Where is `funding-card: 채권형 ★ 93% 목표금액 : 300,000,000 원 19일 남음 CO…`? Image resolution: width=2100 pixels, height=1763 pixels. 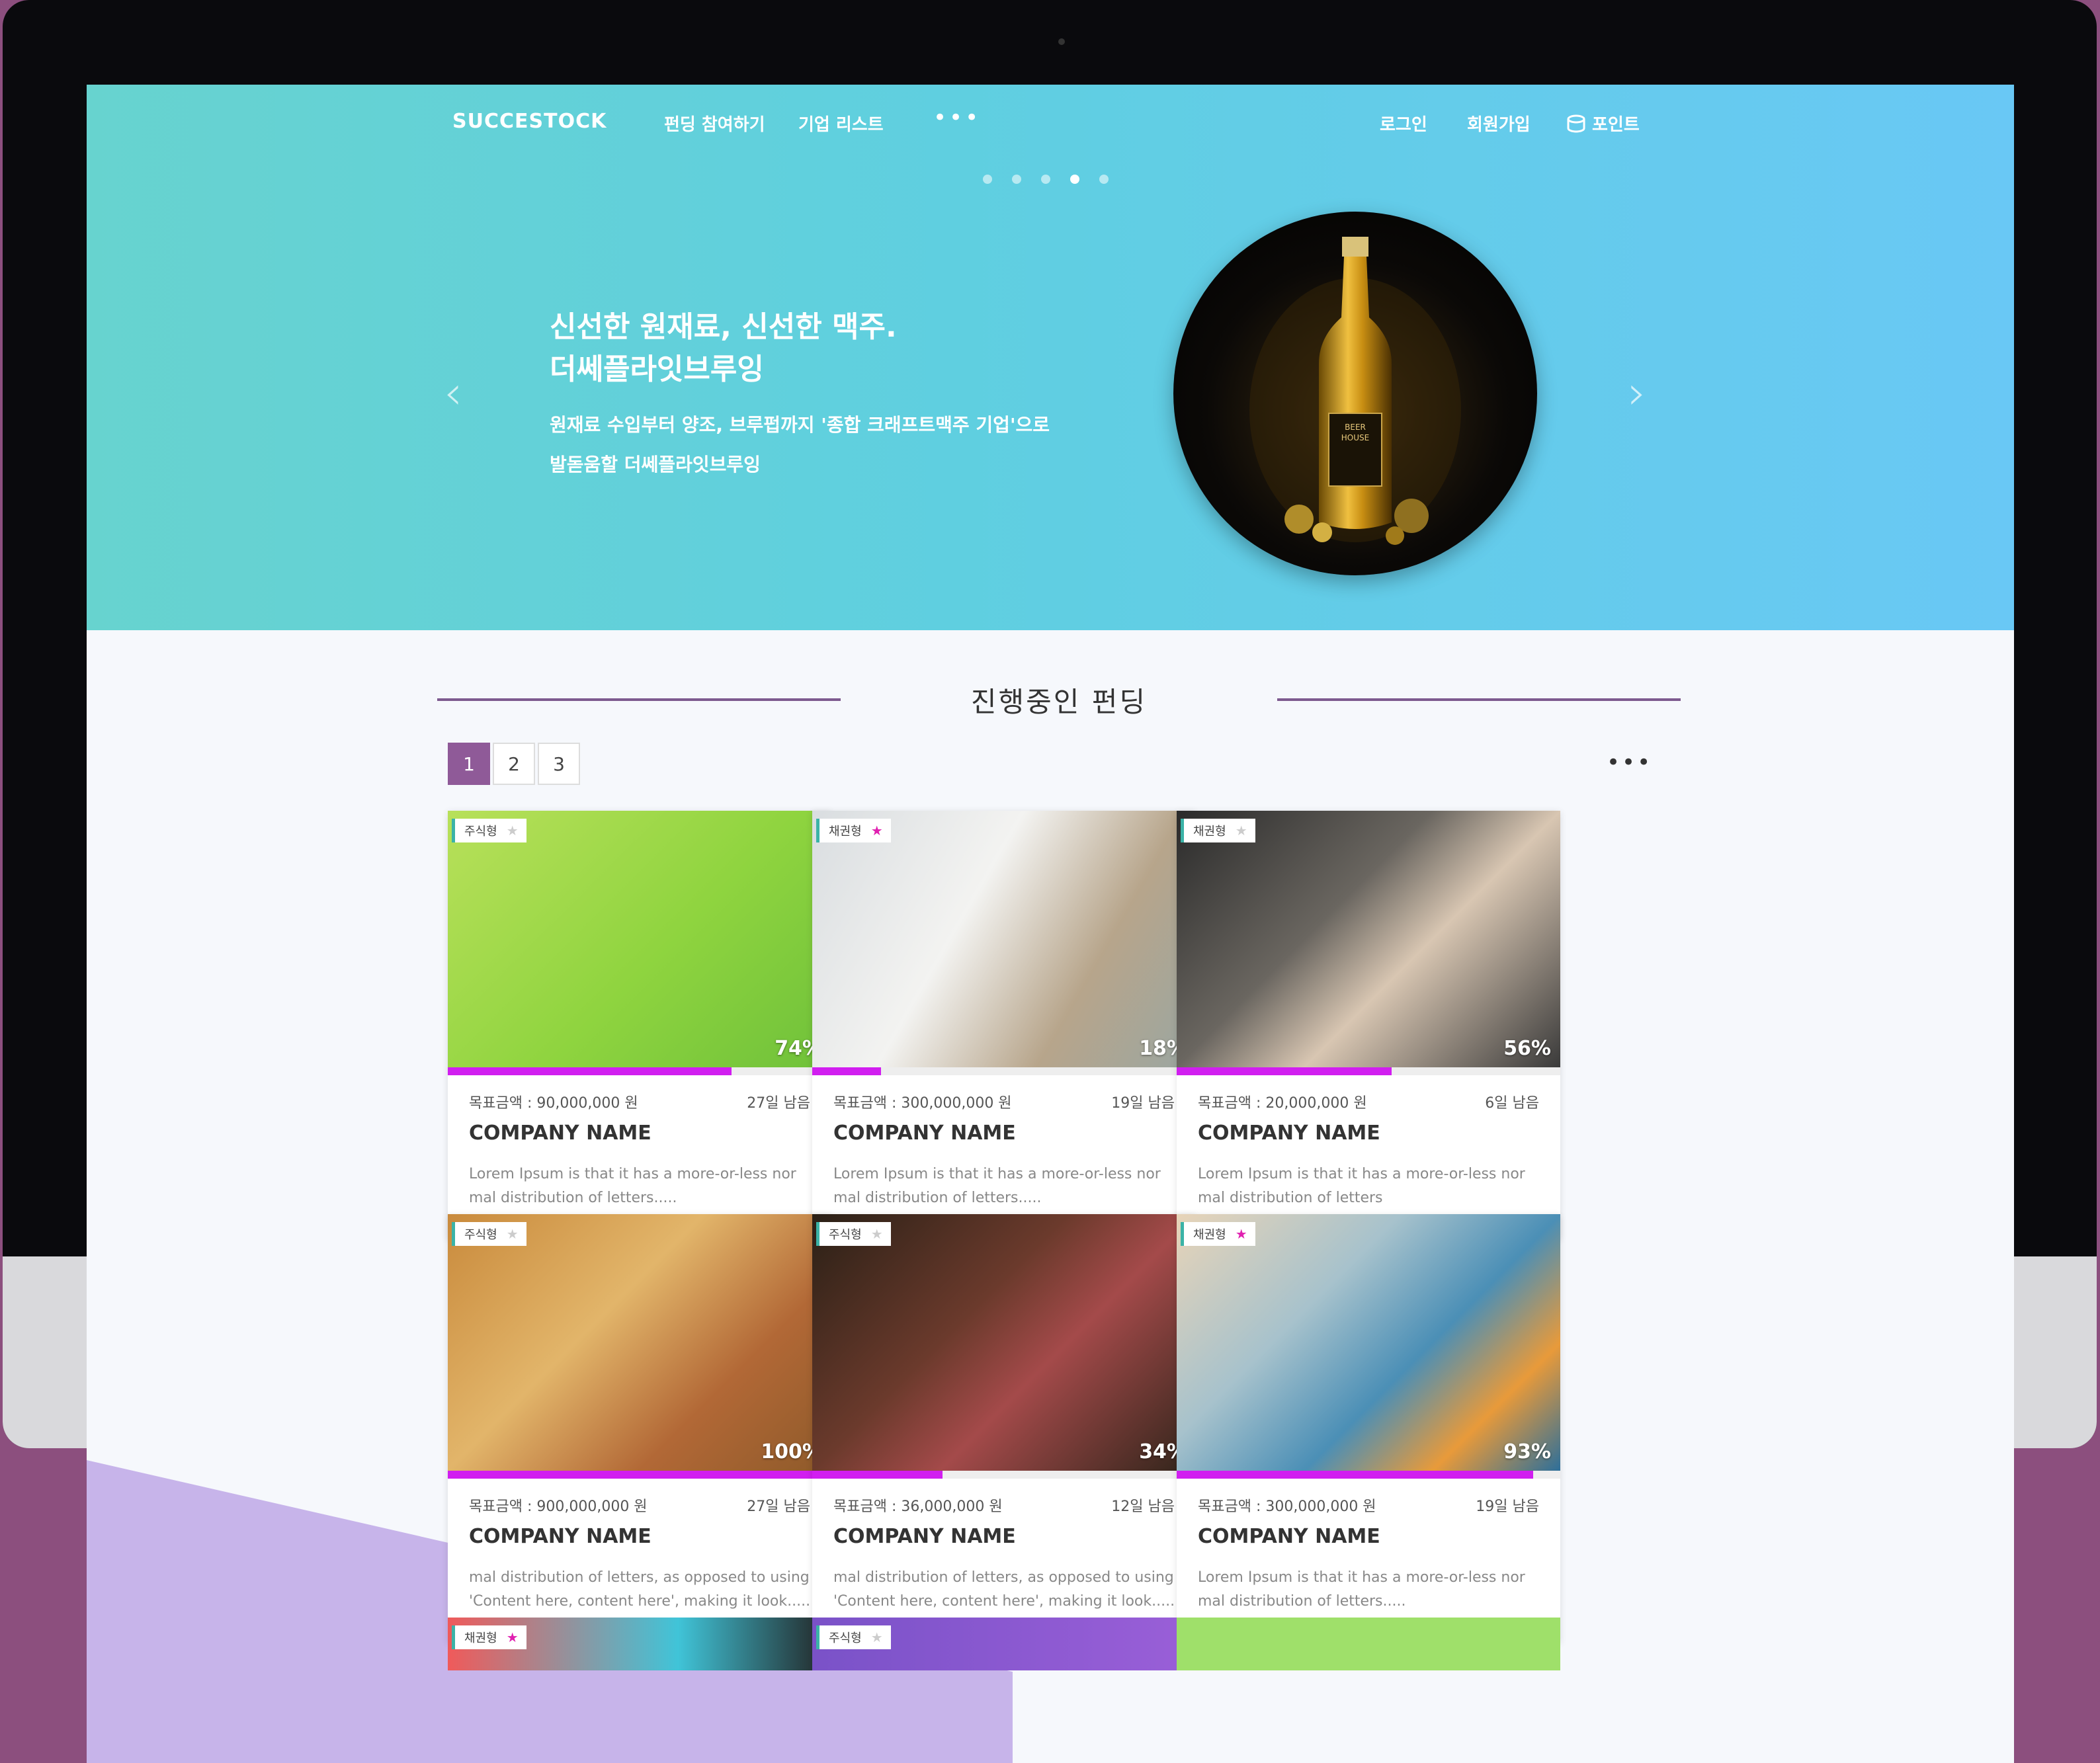 funding-card: 채권형 ★ 93% 목표금액 : 300,000,000 원 19일 남음 CO… is located at coordinates (1368, 1428).